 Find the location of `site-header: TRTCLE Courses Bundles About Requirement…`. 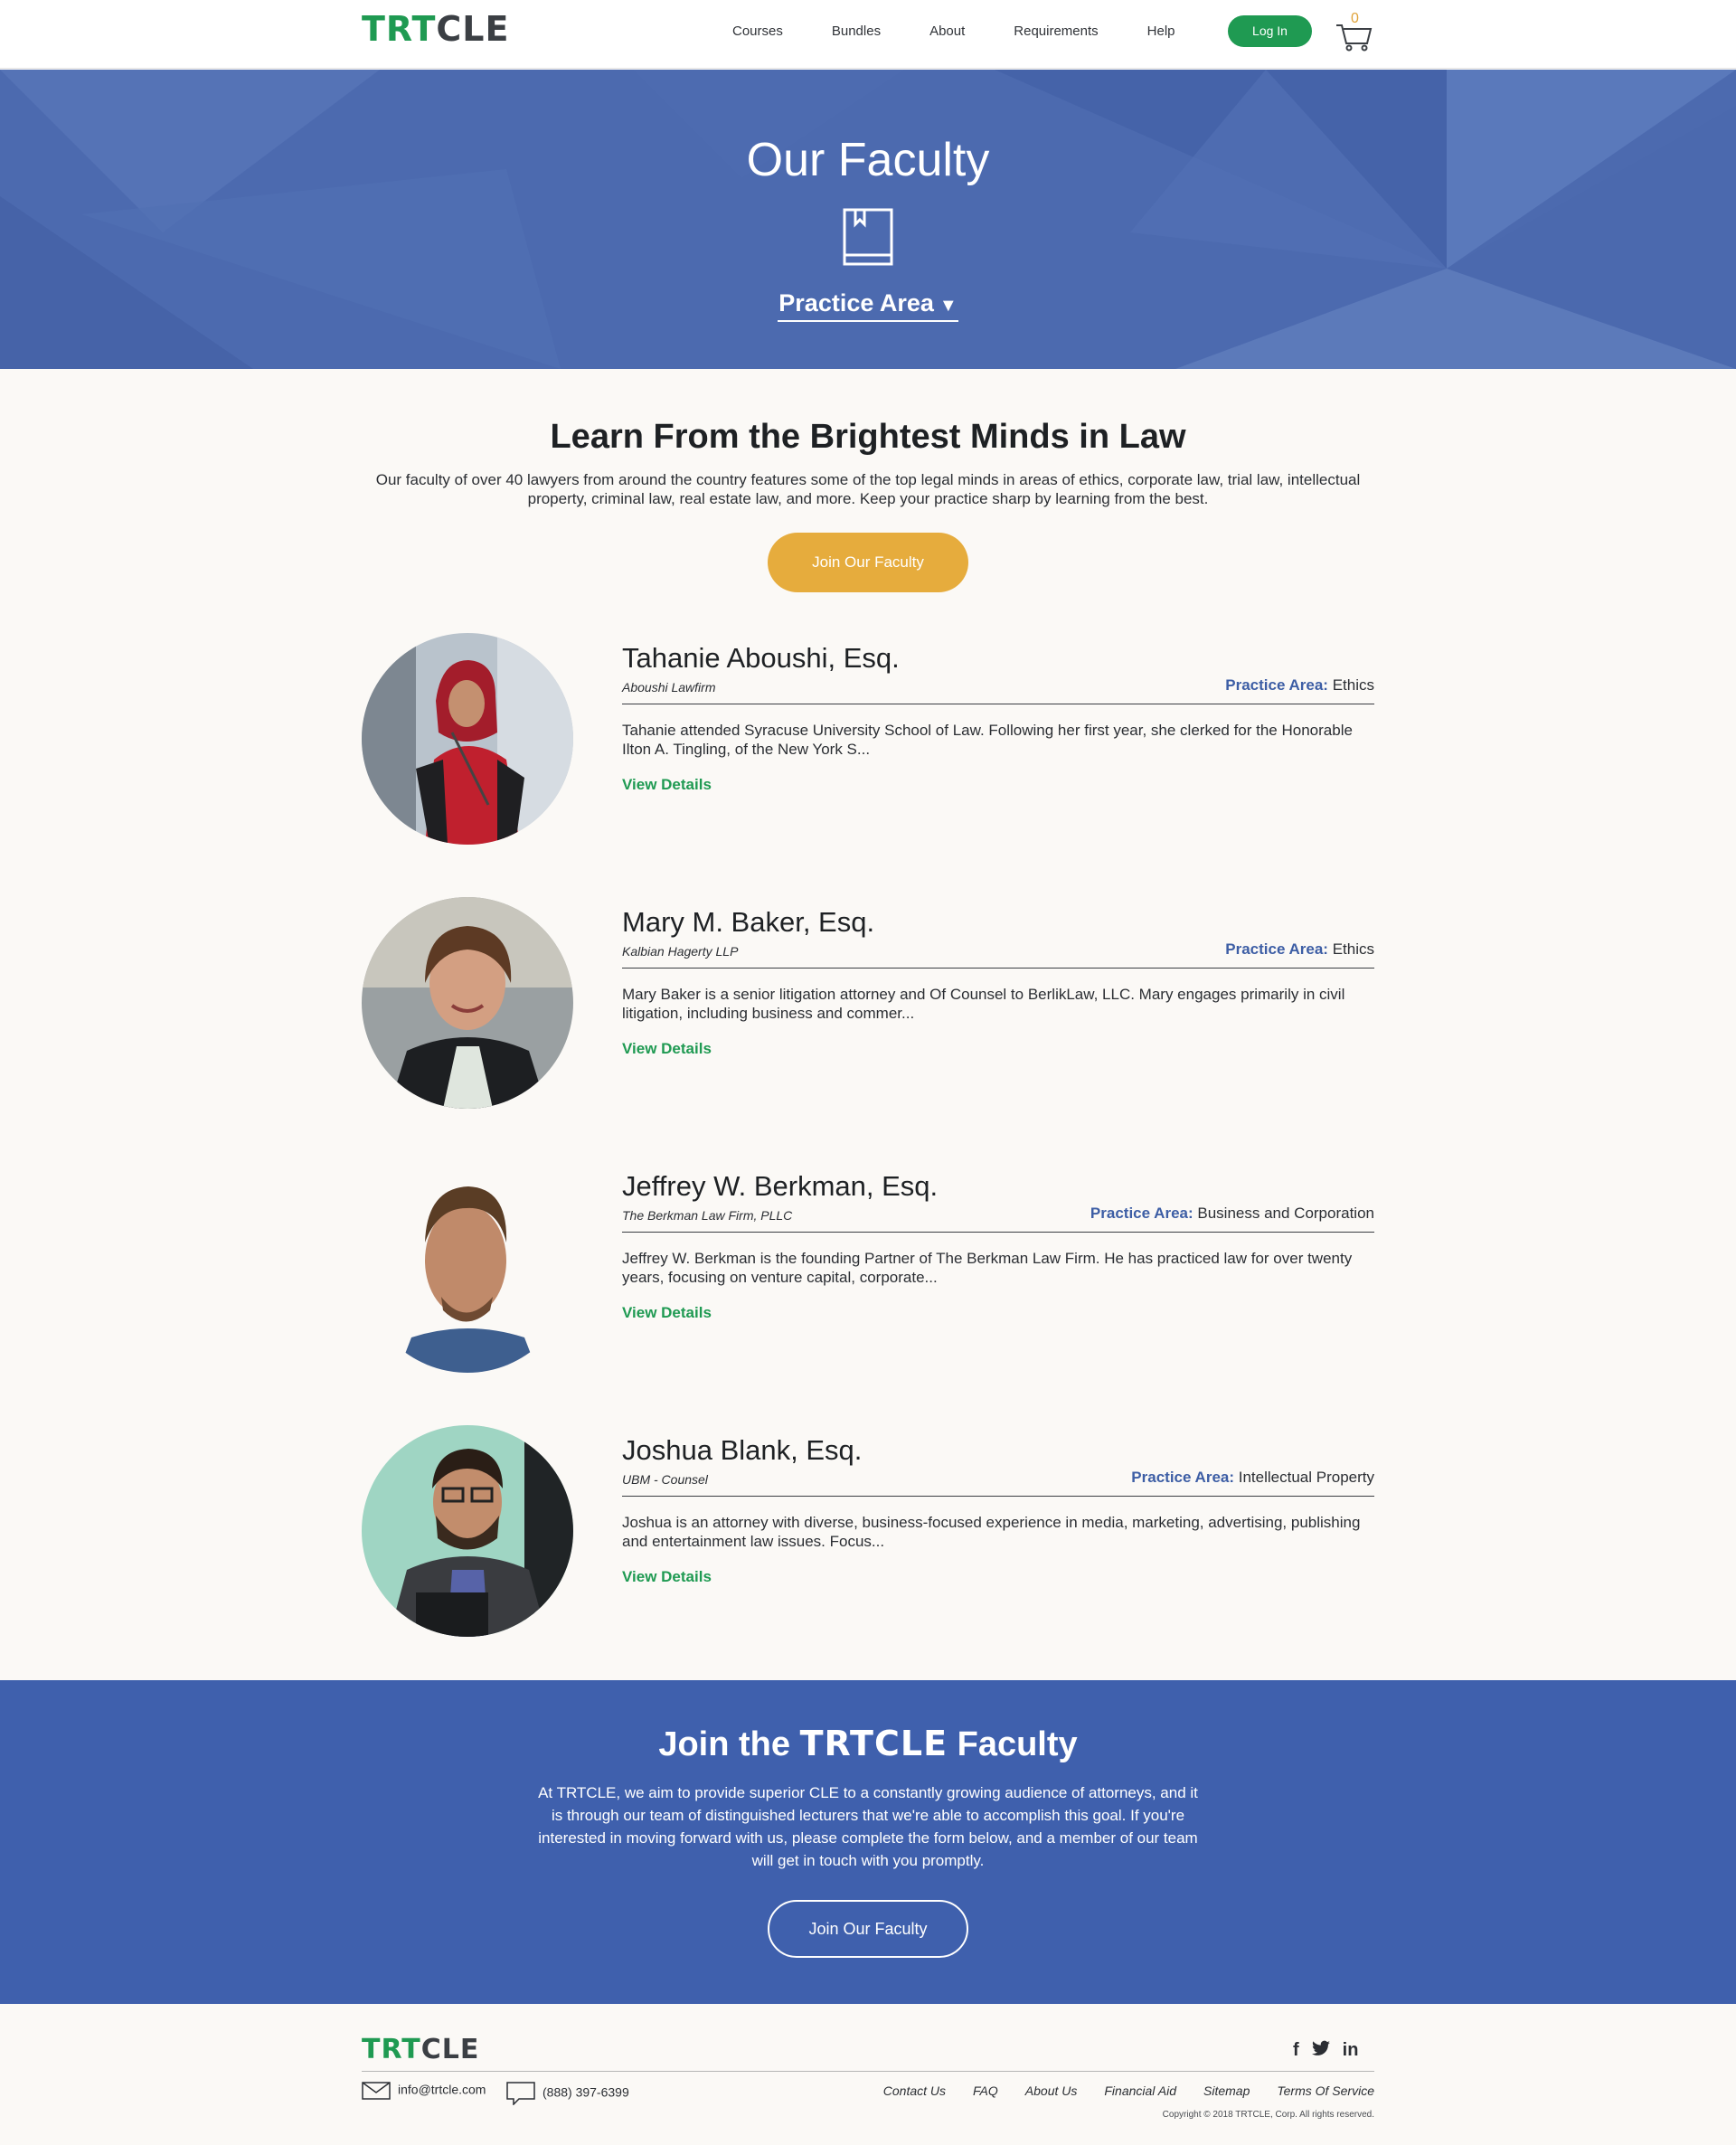

site-header: TRTCLE Courses Bundles About Requirement… is located at coordinates (868, 34).